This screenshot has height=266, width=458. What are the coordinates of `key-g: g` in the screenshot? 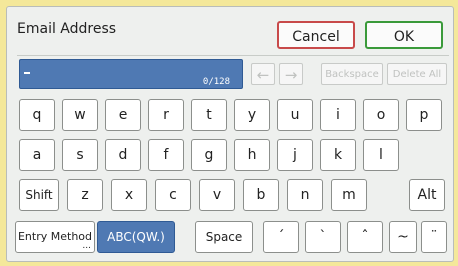 It's located at (209, 155).